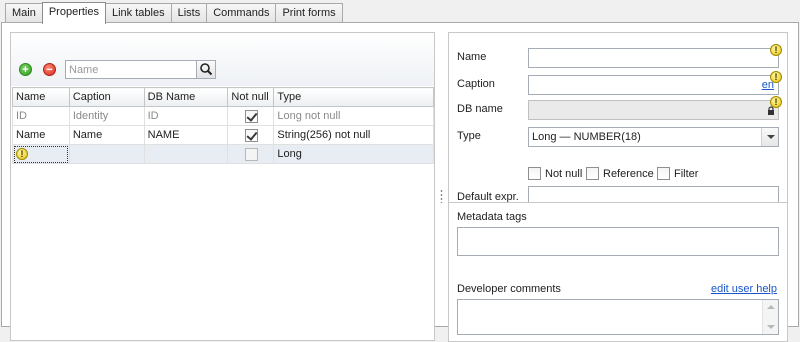  I want to click on db-name-label: DB name, so click(480, 109).